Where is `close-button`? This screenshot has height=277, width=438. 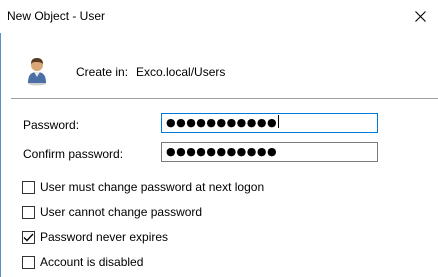 close-button is located at coordinates (420, 16).